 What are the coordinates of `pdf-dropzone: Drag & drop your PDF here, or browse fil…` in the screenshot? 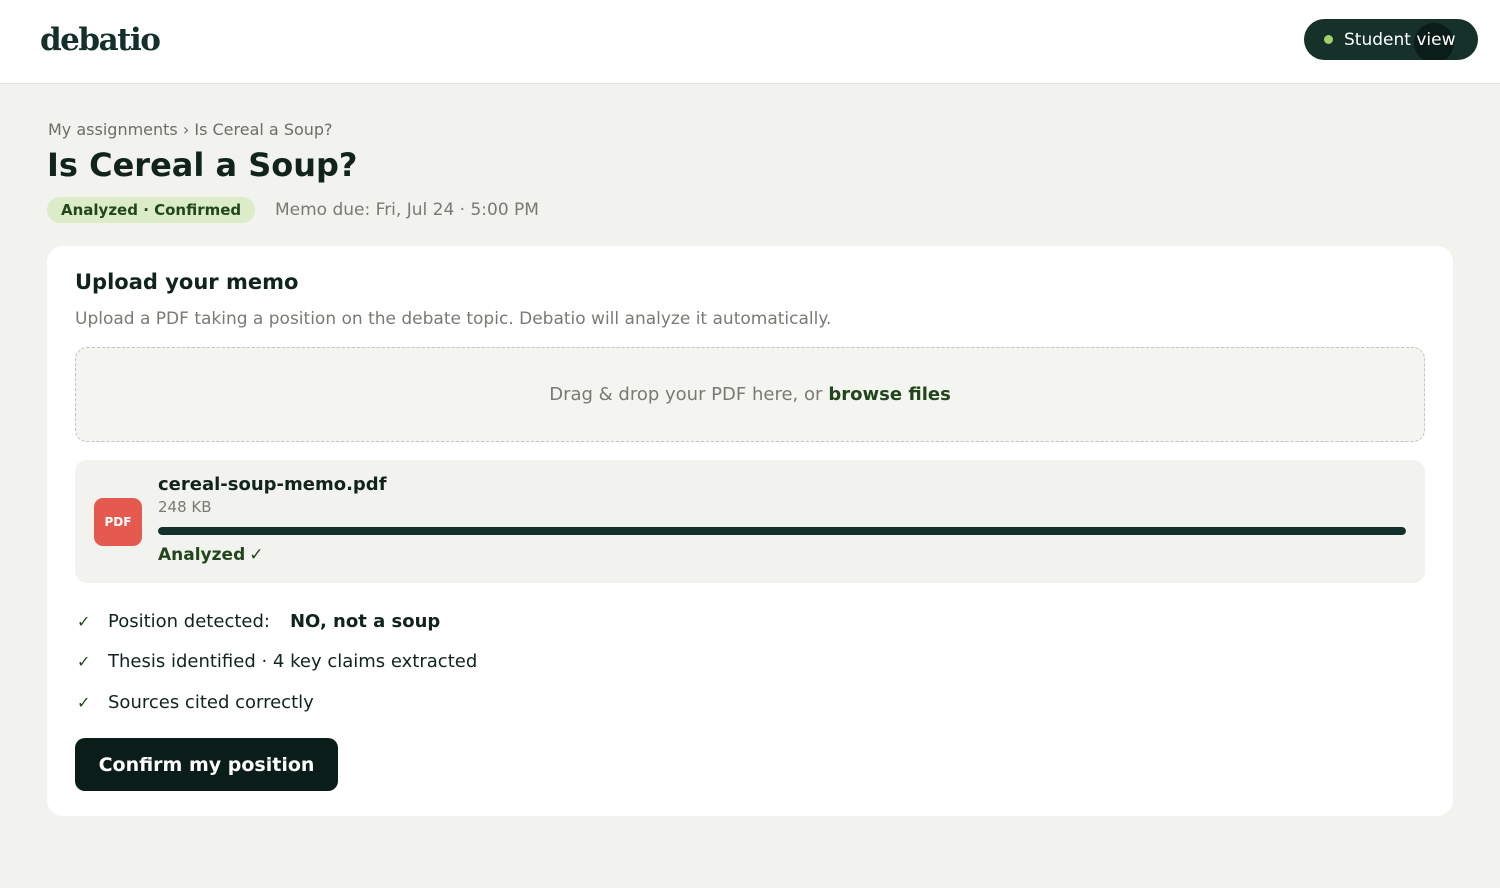 It's located at (750, 394).